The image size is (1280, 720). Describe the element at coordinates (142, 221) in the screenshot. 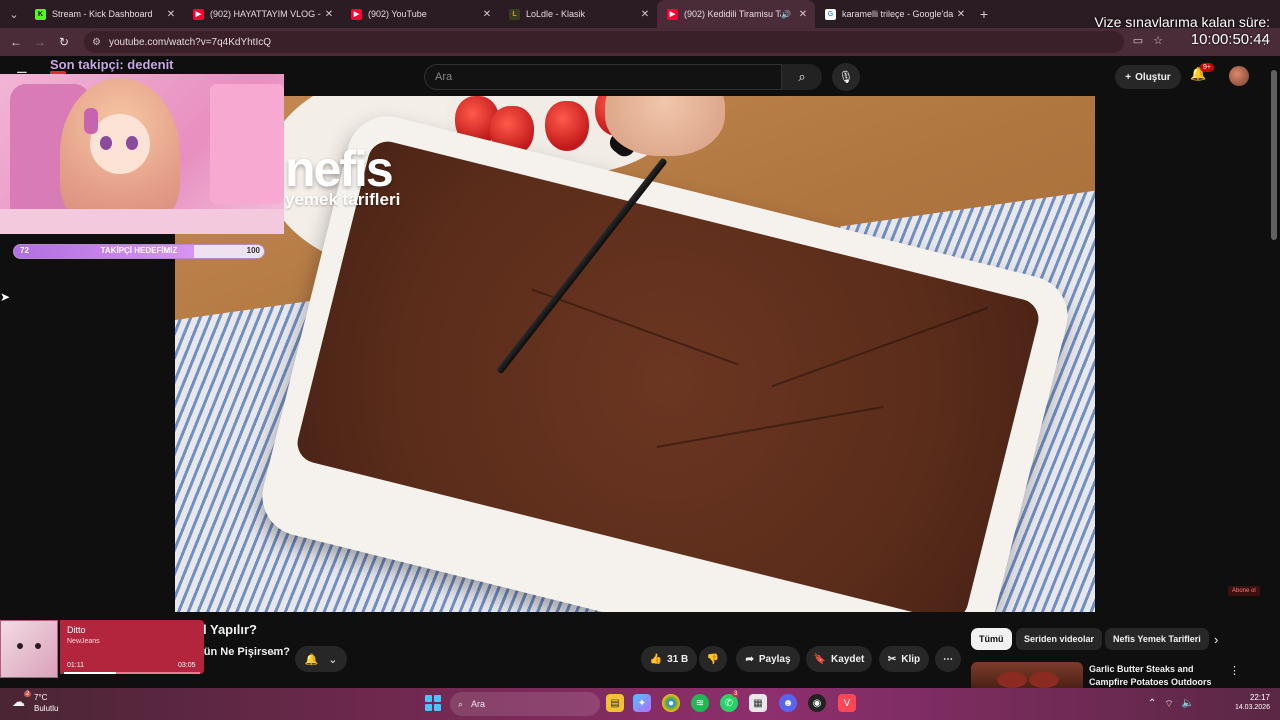

I see `desk-image` at that location.